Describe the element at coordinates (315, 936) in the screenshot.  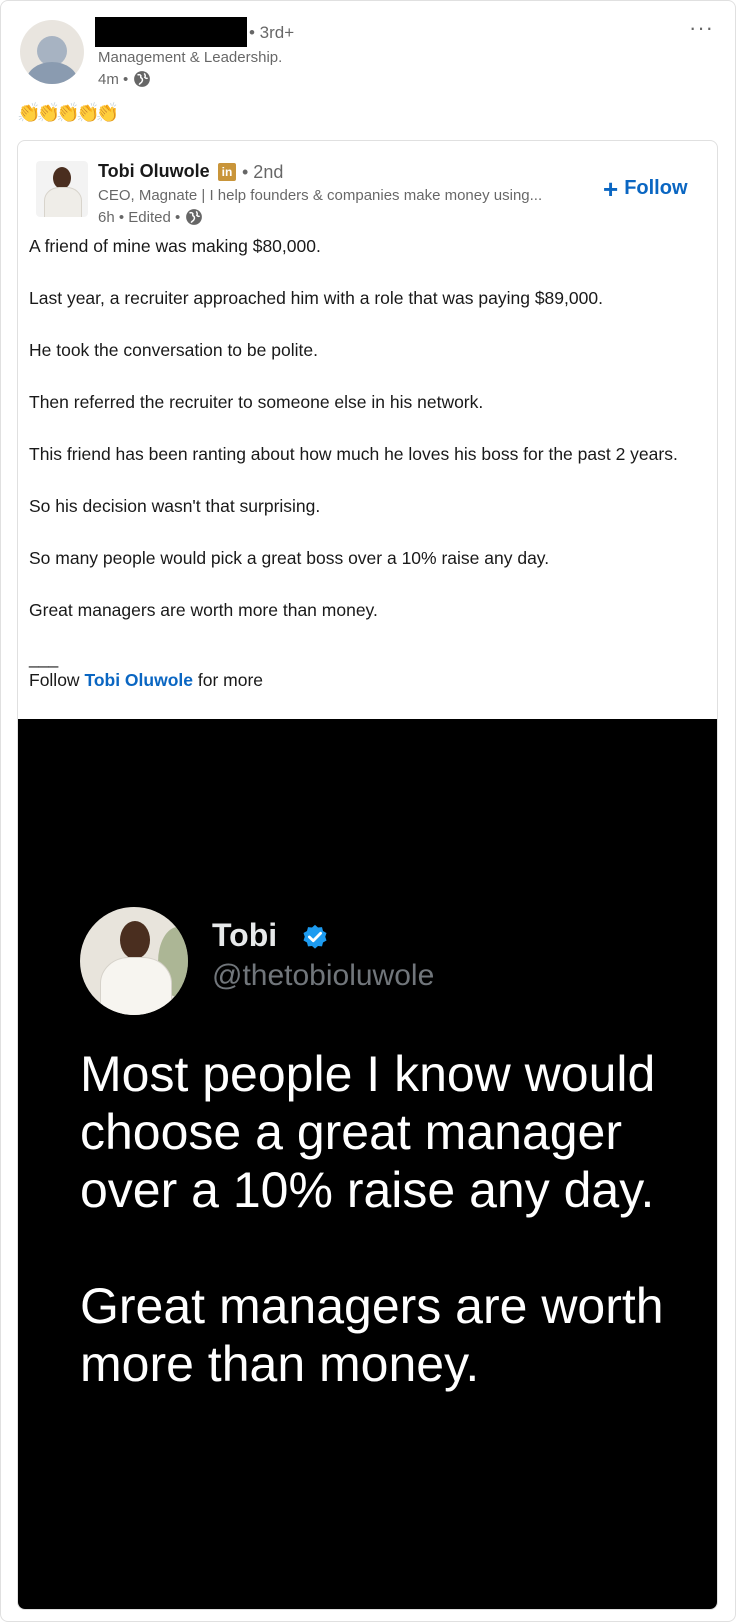
I see `verified-badge-icon` at that location.